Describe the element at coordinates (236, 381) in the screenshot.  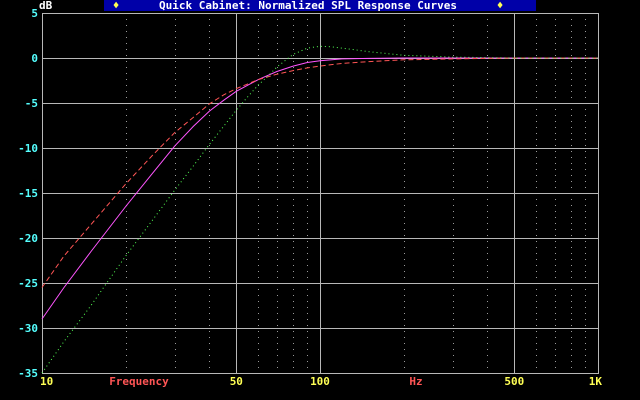
I see `x-tick-label: 50` at that location.